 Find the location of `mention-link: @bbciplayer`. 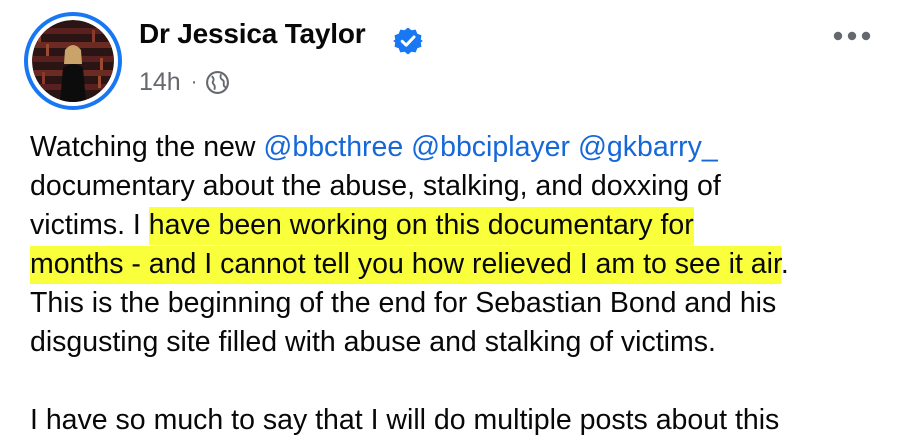

mention-link: @bbciplayer is located at coordinates (490, 147).